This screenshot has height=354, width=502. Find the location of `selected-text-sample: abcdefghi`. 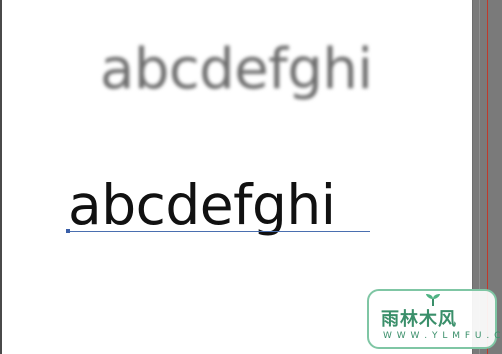

selected-text-sample: abcdefghi is located at coordinates (202, 205).